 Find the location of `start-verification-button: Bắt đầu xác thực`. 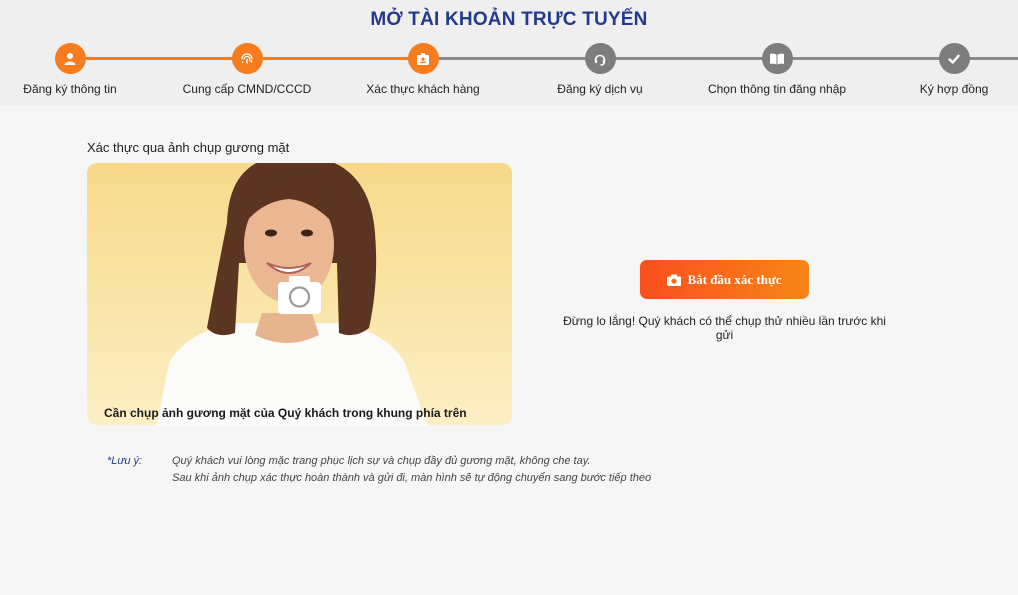

start-verification-button: Bắt đầu xác thực is located at coordinates (724, 279).